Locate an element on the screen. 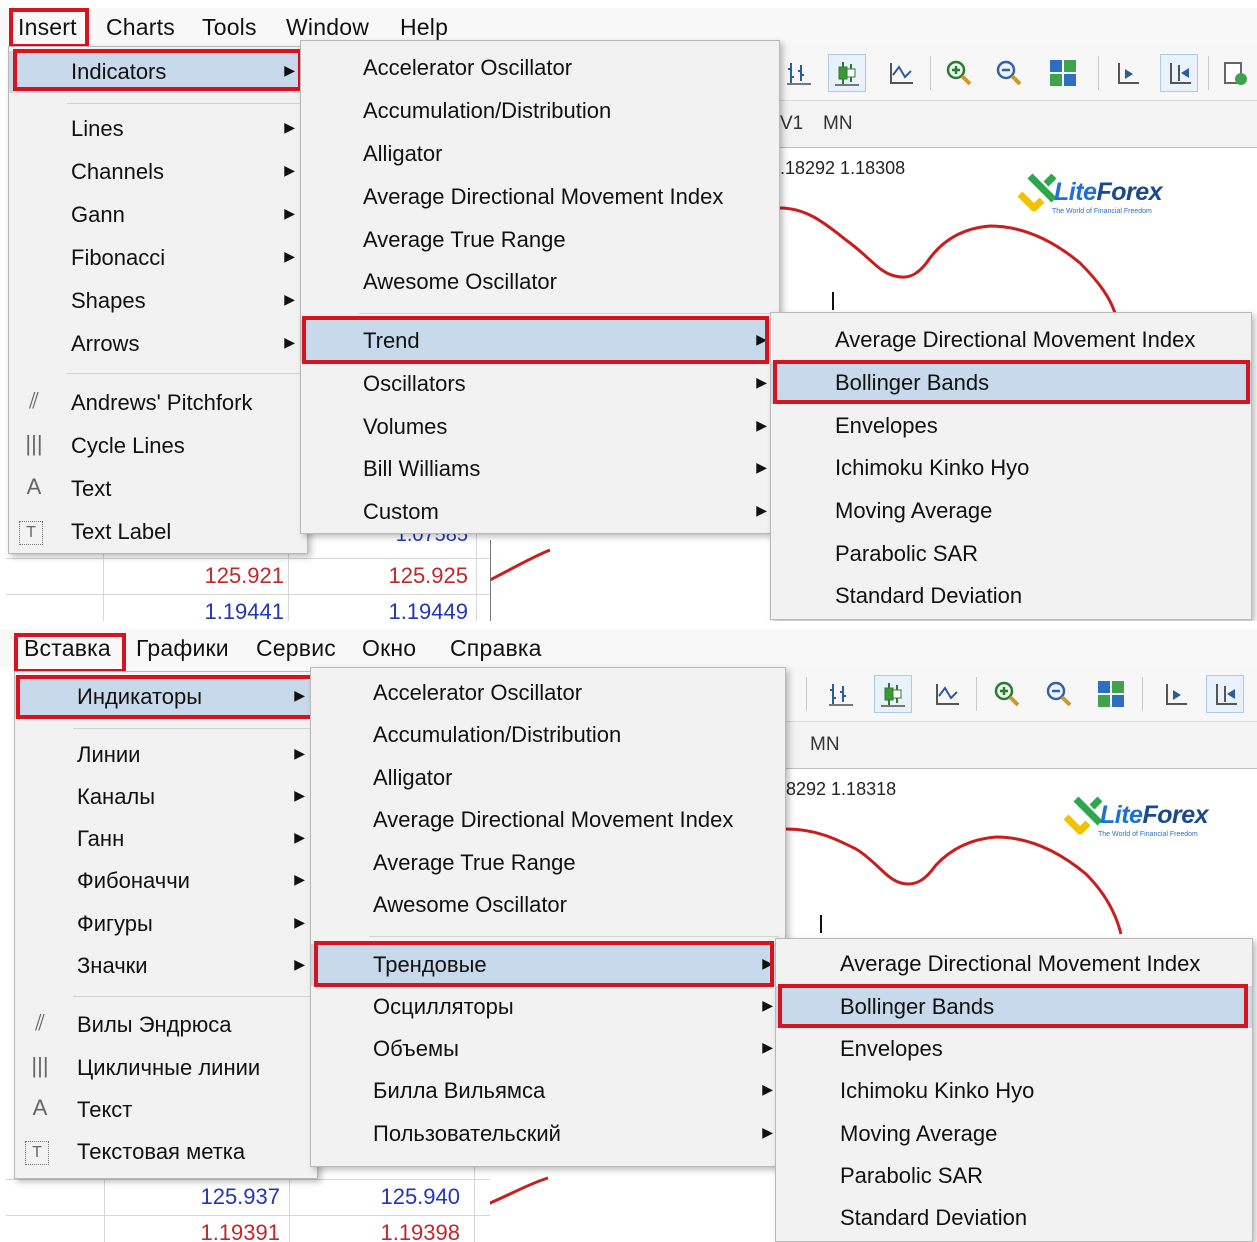  menu-item-custom: Пользовательский ▶ is located at coordinates (548, 1134).